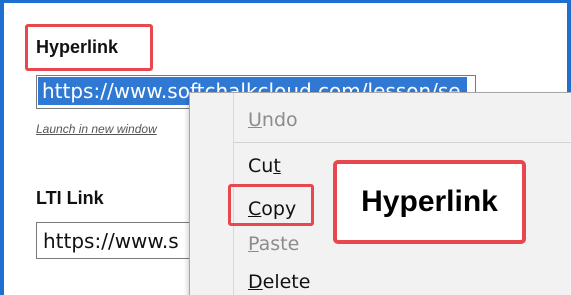 The width and height of the screenshot is (571, 295). I want to click on menu-item-delete-accelerator: D, so click(255, 282).